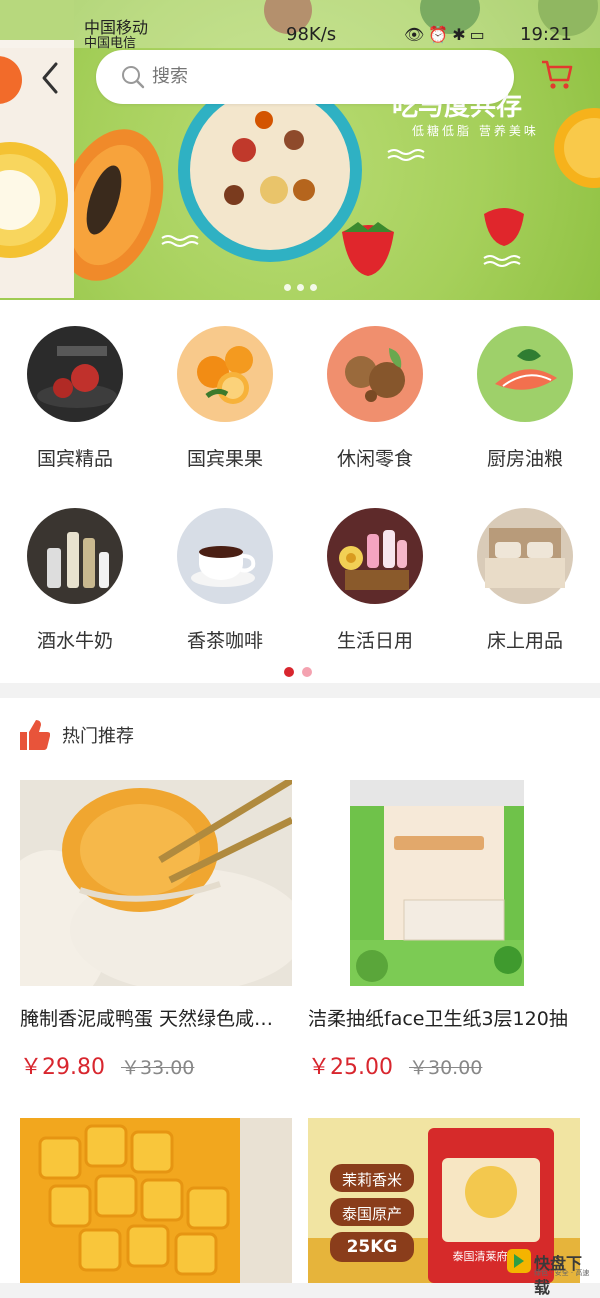 This screenshot has width=600, height=1298. Describe the element at coordinates (74, 641) in the screenshot. I see `category-label: 酒水牛奶` at that location.